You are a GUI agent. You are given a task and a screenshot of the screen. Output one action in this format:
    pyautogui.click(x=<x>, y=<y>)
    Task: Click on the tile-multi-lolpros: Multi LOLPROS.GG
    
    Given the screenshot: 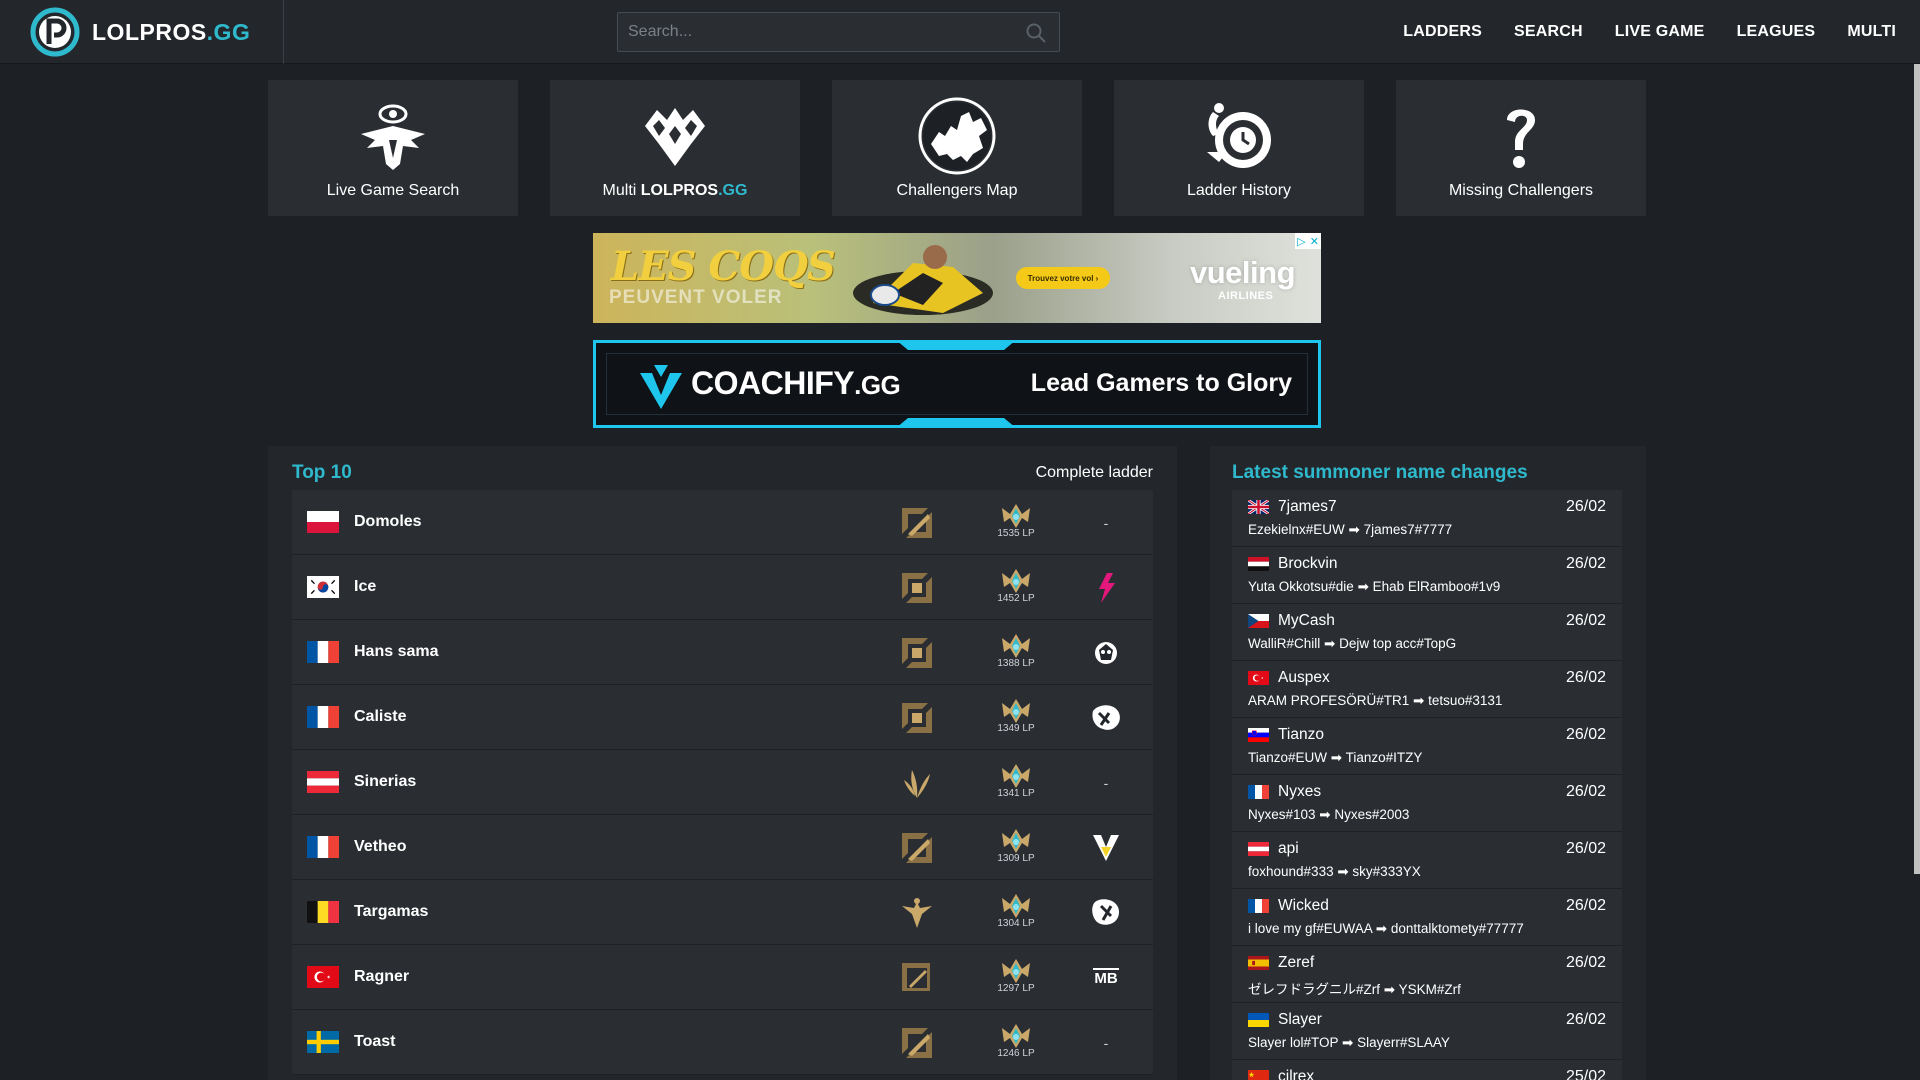 What is the action you would take?
    pyautogui.click(x=675, y=148)
    